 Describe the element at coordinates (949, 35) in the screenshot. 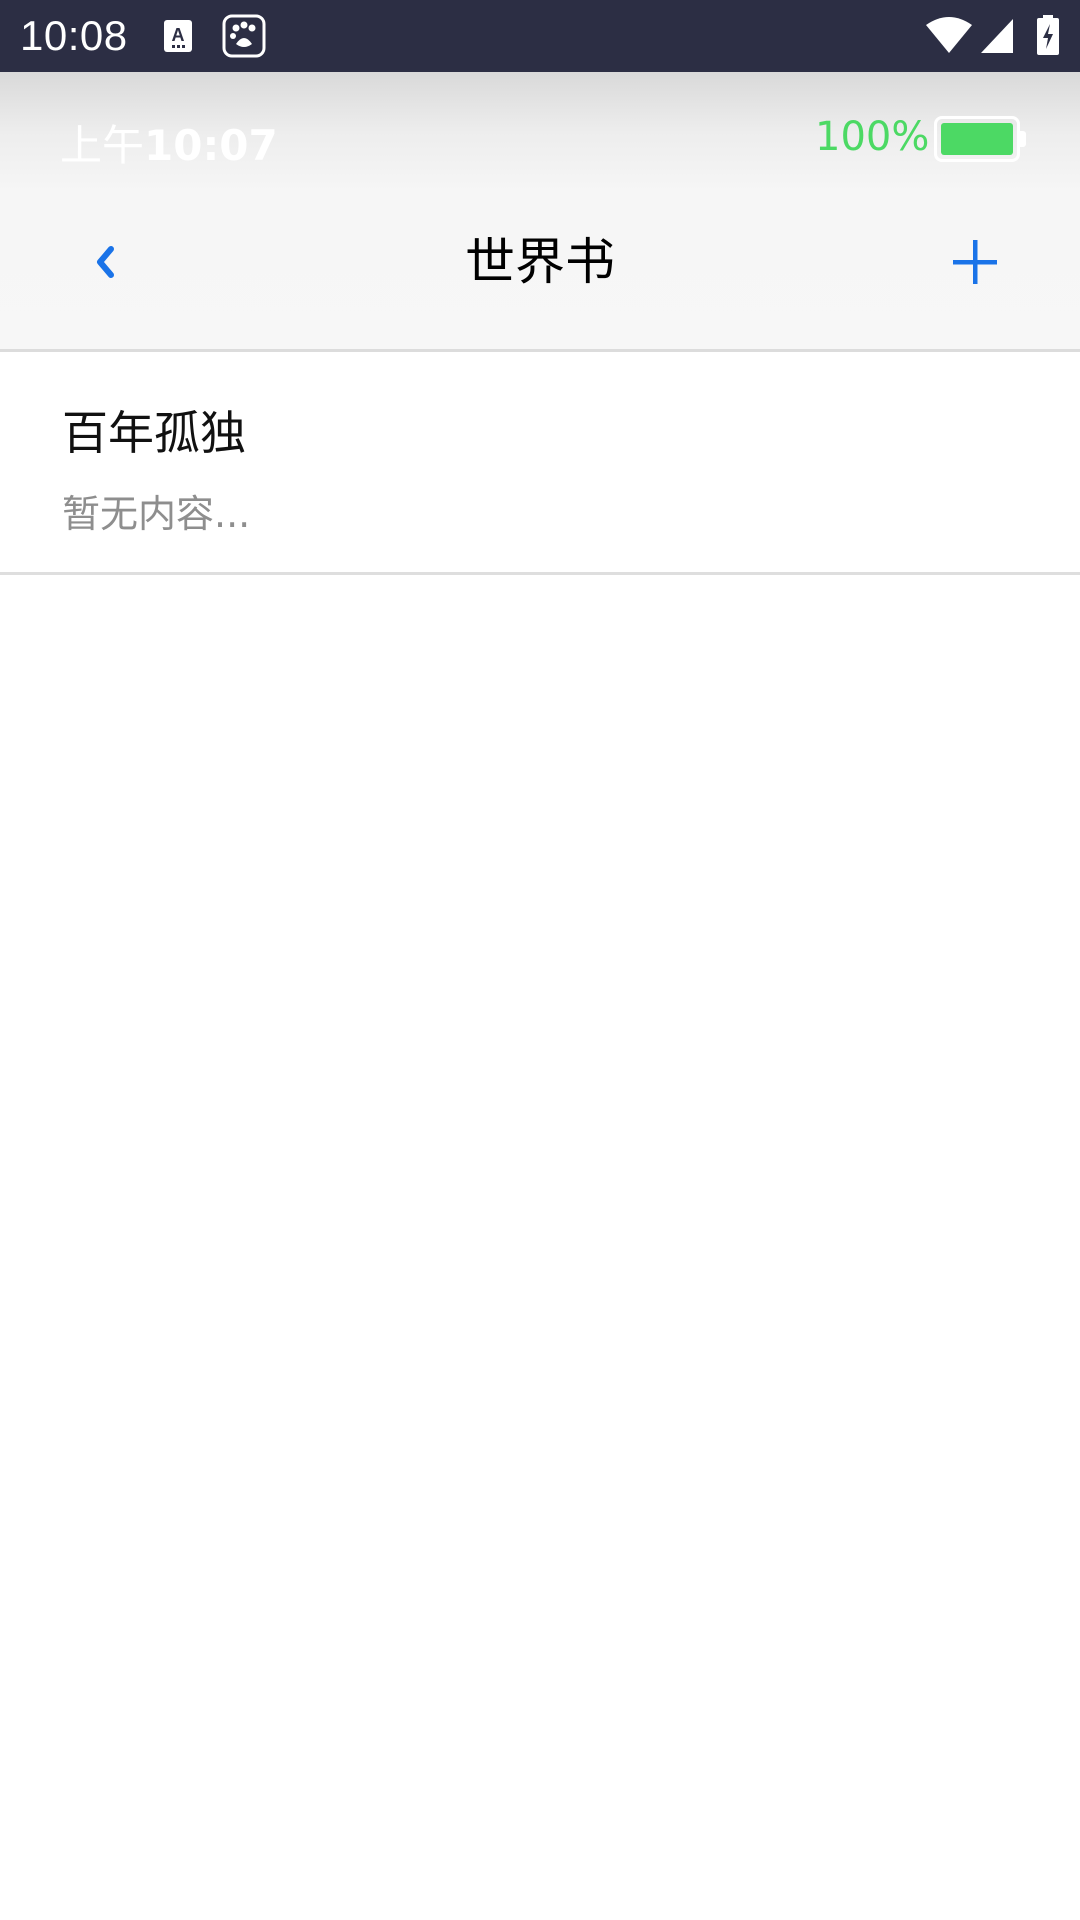

I see `wifi-icon` at that location.